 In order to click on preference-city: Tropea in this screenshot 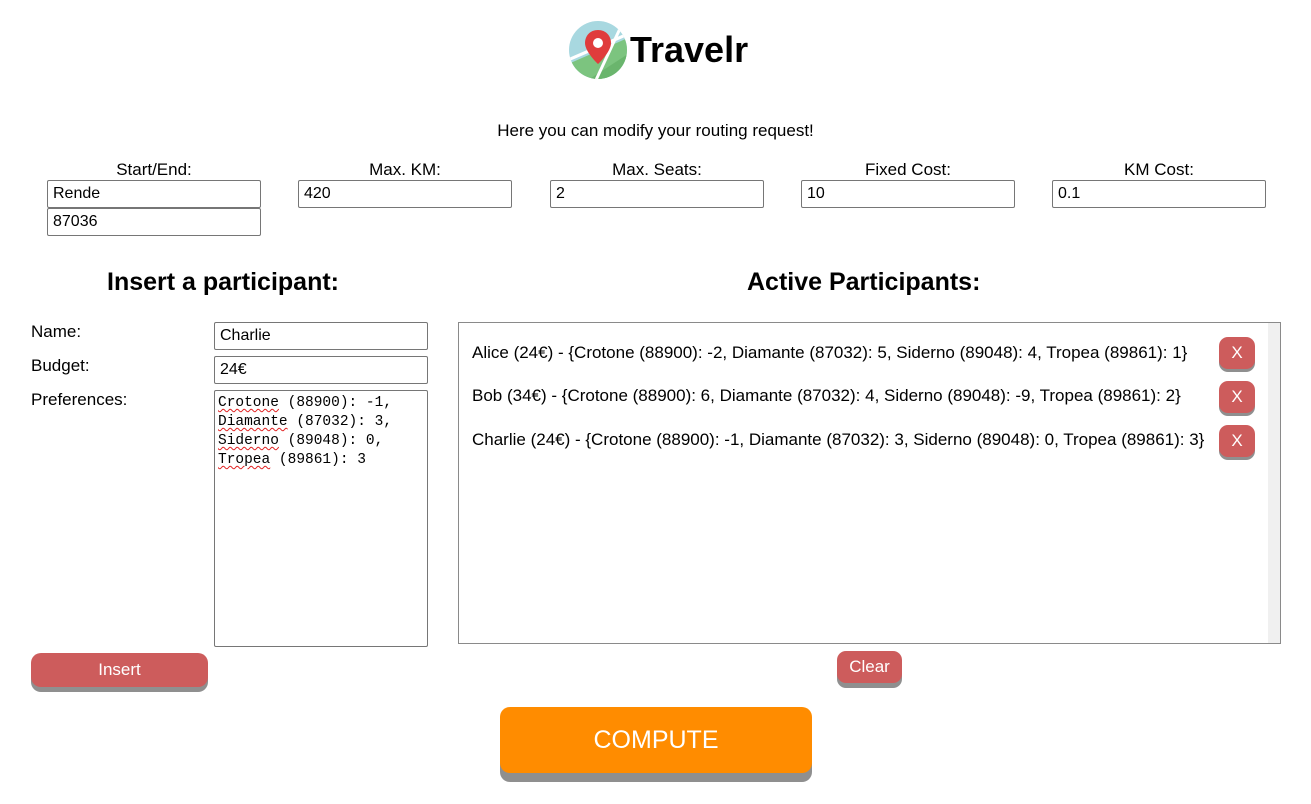, I will do `click(244, 460)`.